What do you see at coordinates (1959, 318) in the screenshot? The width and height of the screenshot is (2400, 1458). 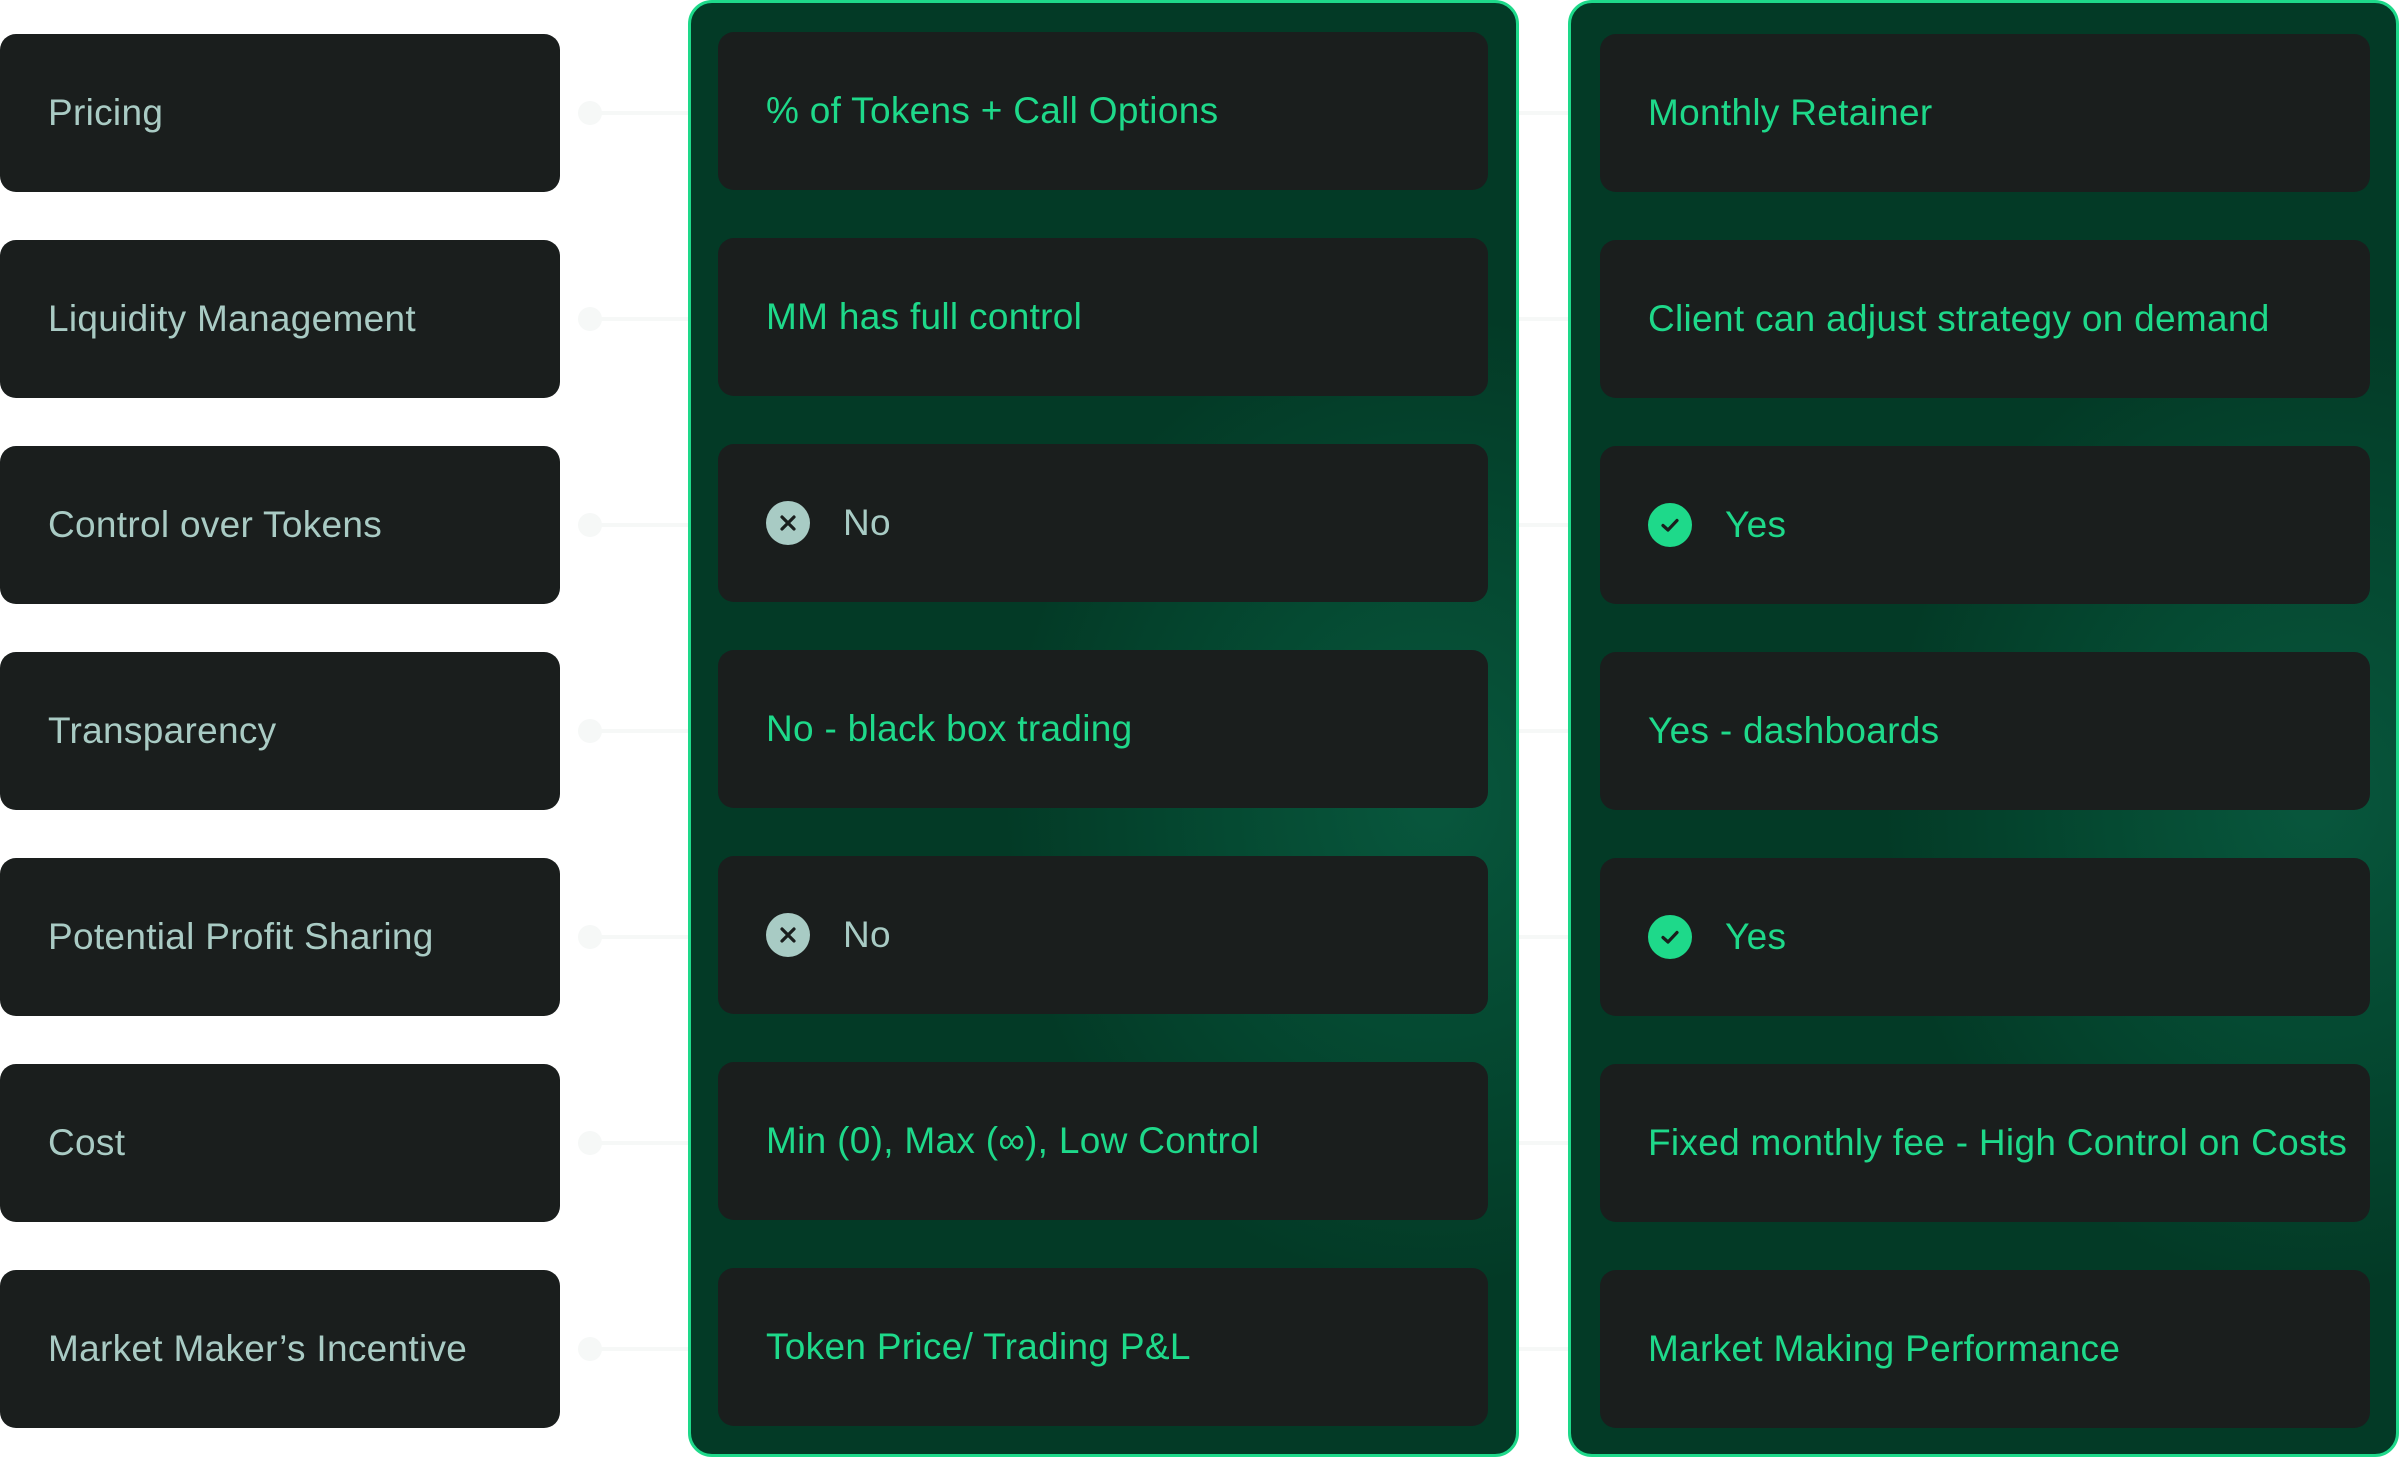 I see `value-text: Client can adjust strategy on demand` at bounding box center [1959, 318].